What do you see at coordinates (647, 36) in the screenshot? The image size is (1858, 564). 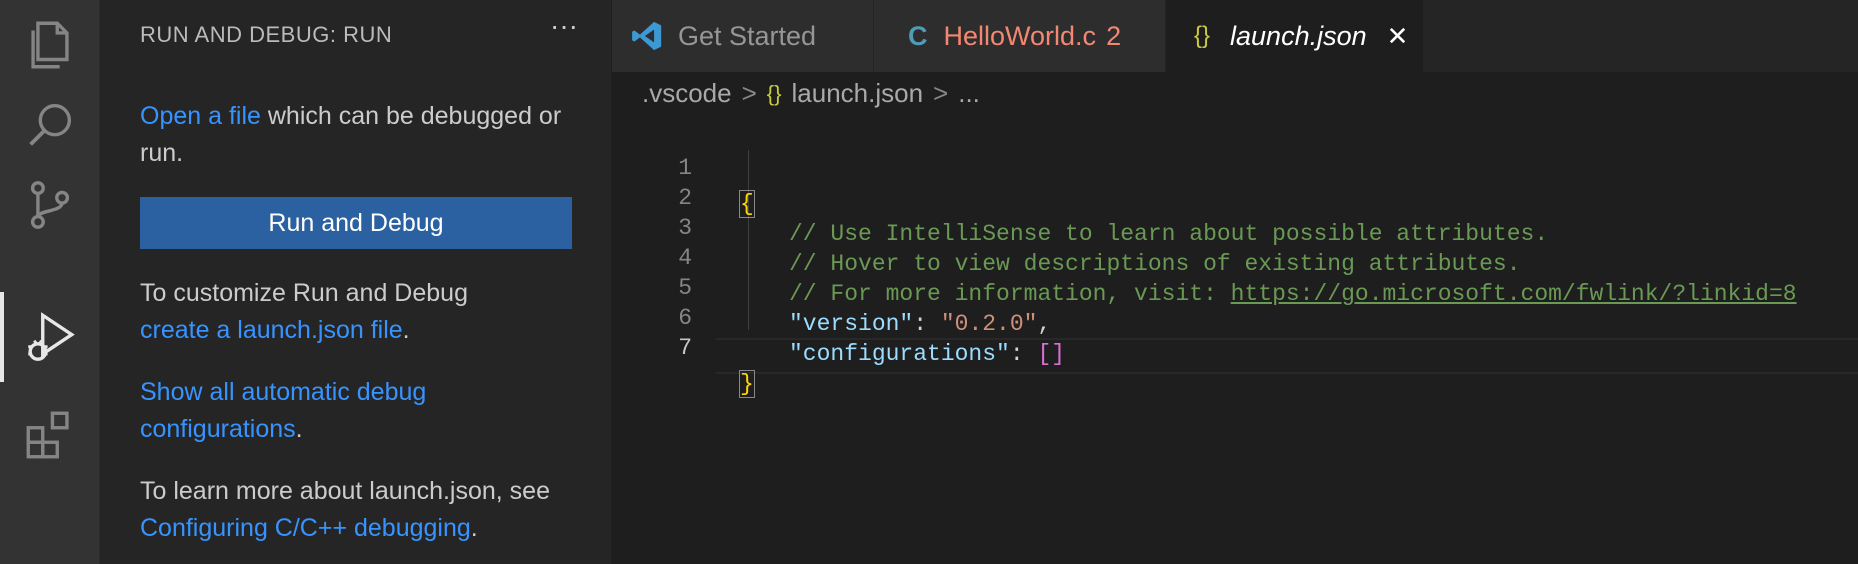 I see `vscode-logo-icon` at bounding box center [647, 36].